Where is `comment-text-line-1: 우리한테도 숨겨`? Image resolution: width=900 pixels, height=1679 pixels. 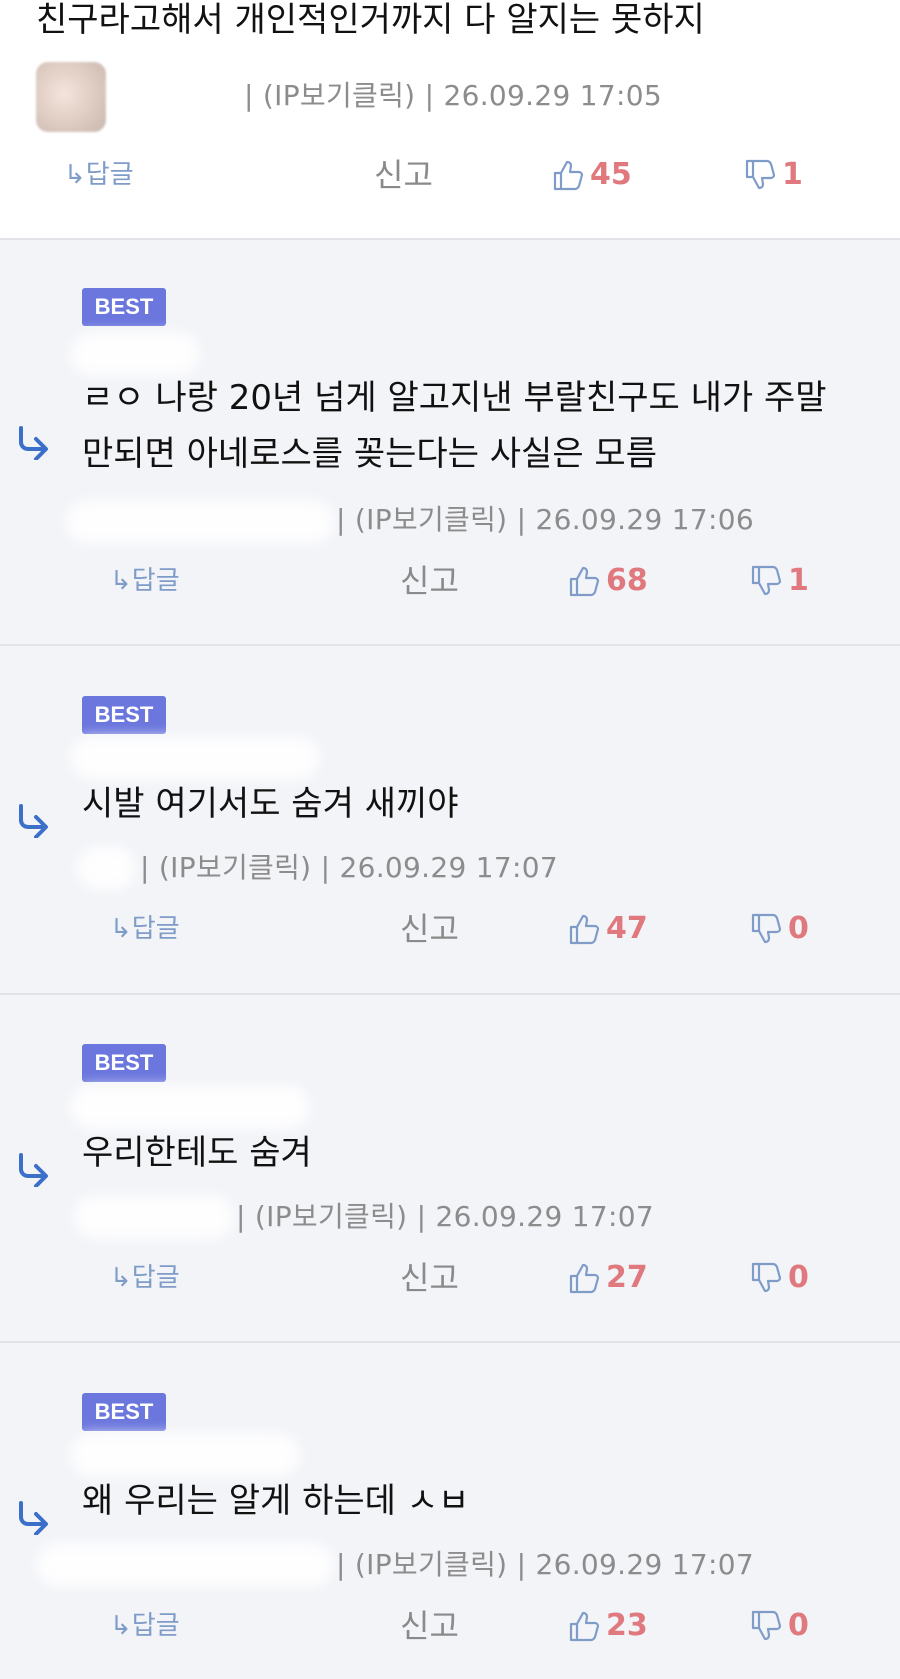 comment-text-line-1: 우리한테도 숨겨 is located at coordinates (197, 1153).